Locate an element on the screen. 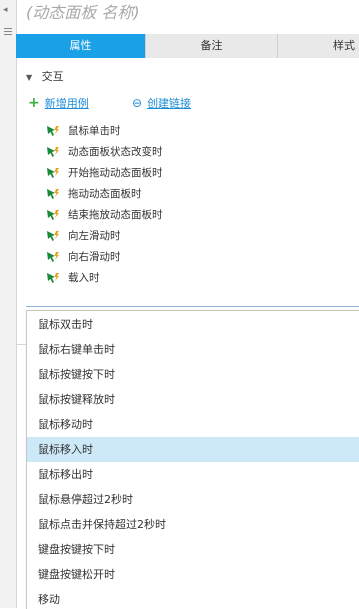  event-label: 向左滑动时 is located at coordinates (94, 236).